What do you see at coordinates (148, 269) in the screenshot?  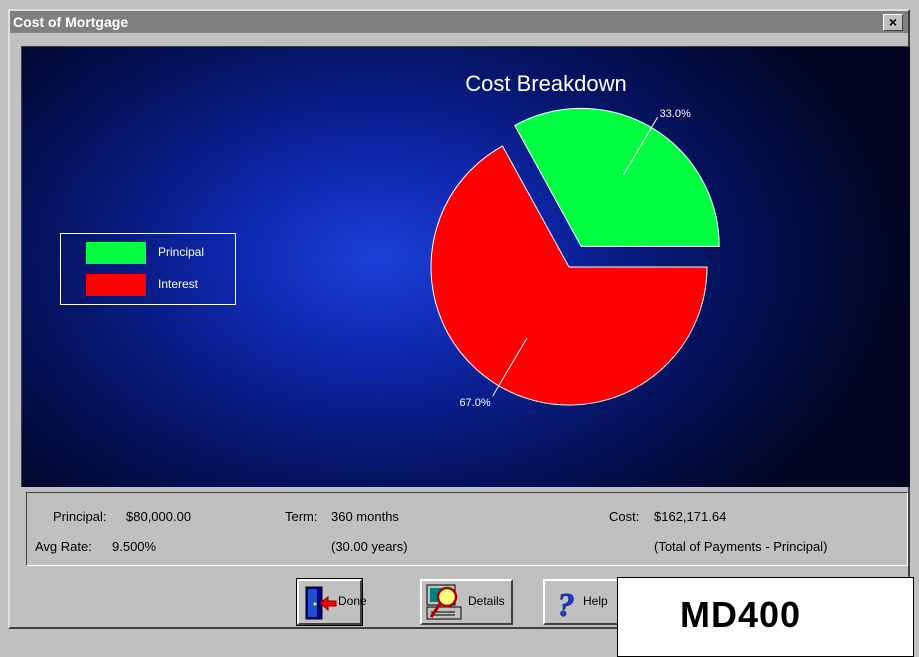 I see `chart-legend: Principal Interest` at bounding box center [148, 269].